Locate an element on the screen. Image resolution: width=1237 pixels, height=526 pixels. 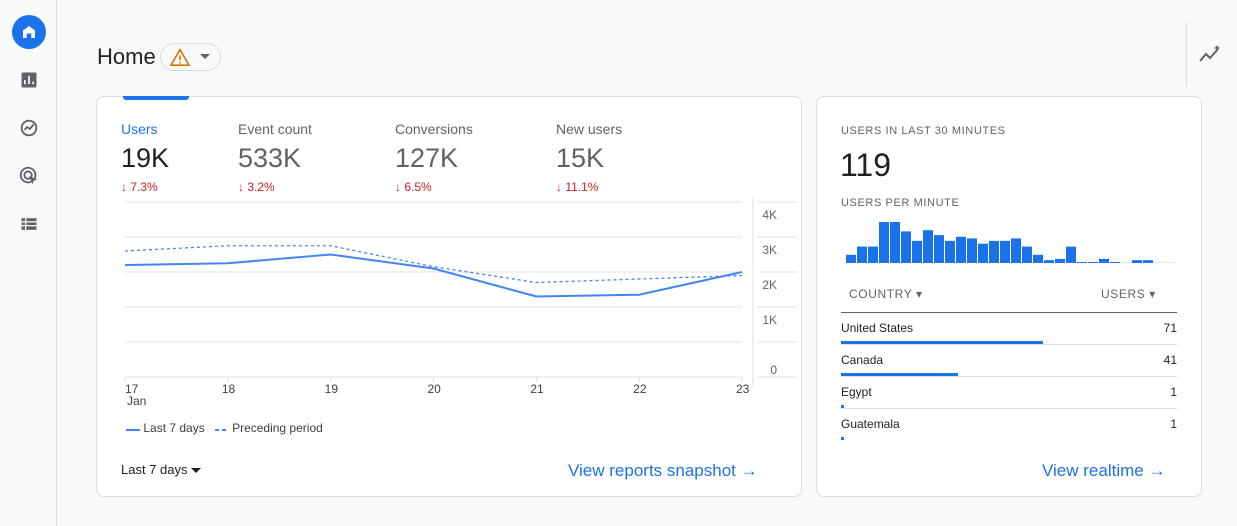
column-label: USERS is located at coordinates (1123, 294).